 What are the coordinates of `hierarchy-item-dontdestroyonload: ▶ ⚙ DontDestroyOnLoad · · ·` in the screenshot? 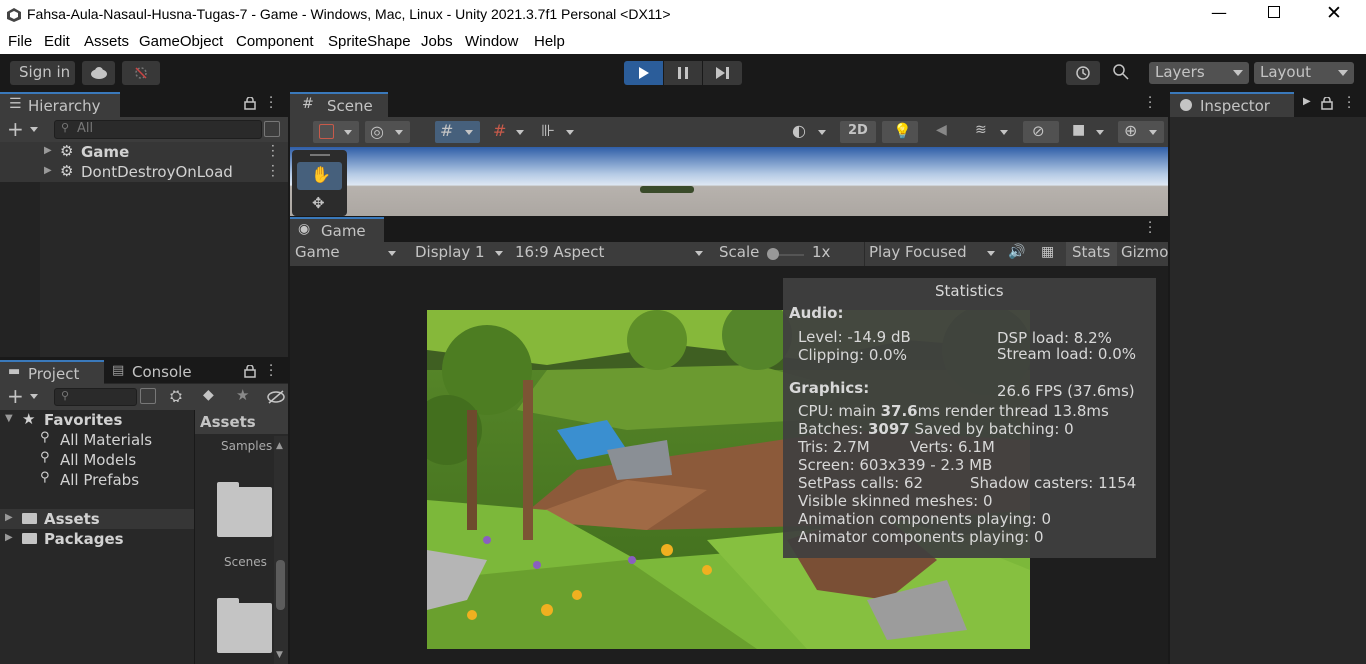 It's located at (144, 171).